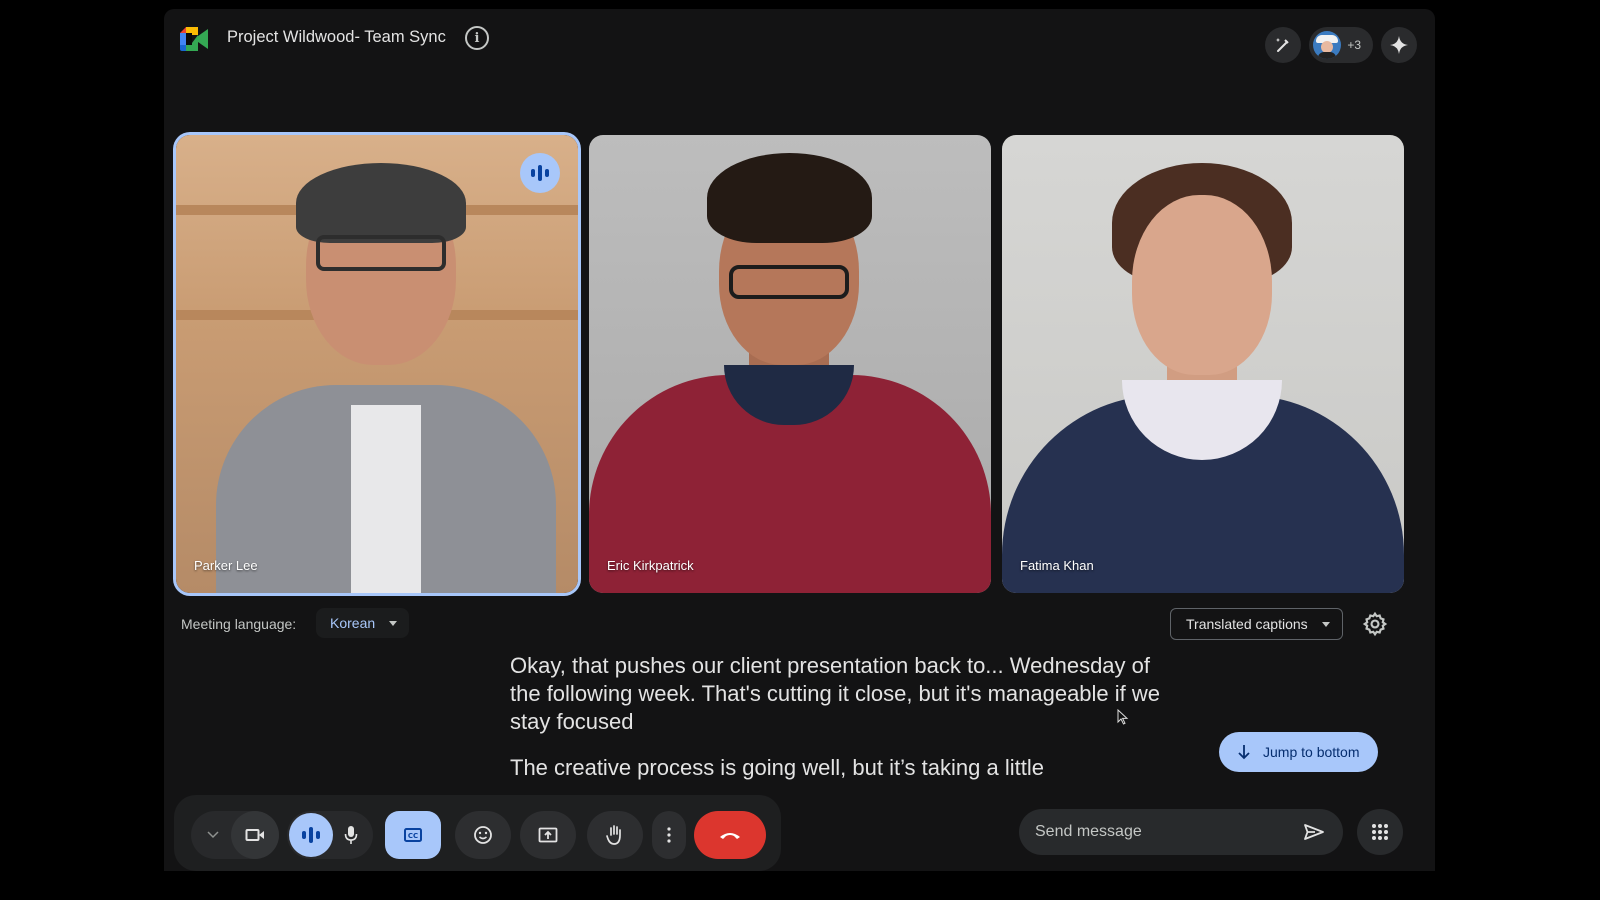 The height and width of the screenshot is (900, 1600). I want to click on camera-button, so click(255, 835).